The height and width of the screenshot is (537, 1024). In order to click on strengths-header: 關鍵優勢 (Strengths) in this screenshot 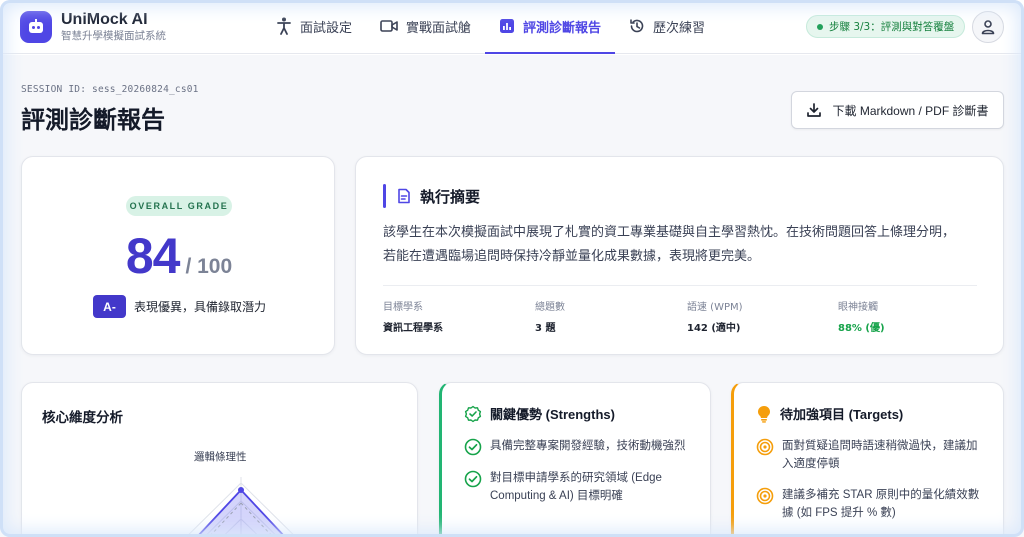, I will do `click(539, 413)`.